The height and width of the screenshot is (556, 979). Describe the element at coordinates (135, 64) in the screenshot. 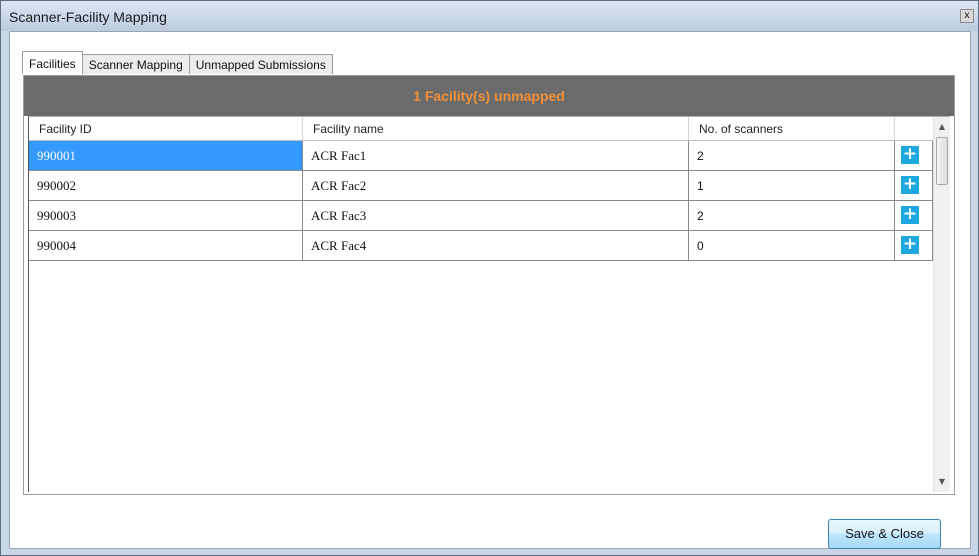

I see `tab-scanner-mapping: Scanner Mapping` at that location.